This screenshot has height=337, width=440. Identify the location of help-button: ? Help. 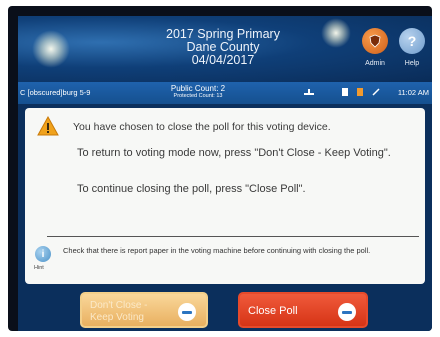
(412, 53).